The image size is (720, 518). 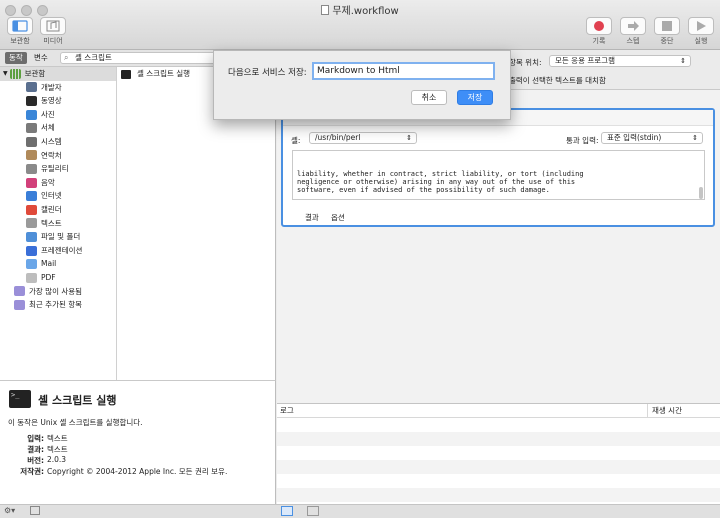 I want to click on window-title-bar: 무제.workflow, so click(x=360, y=9).